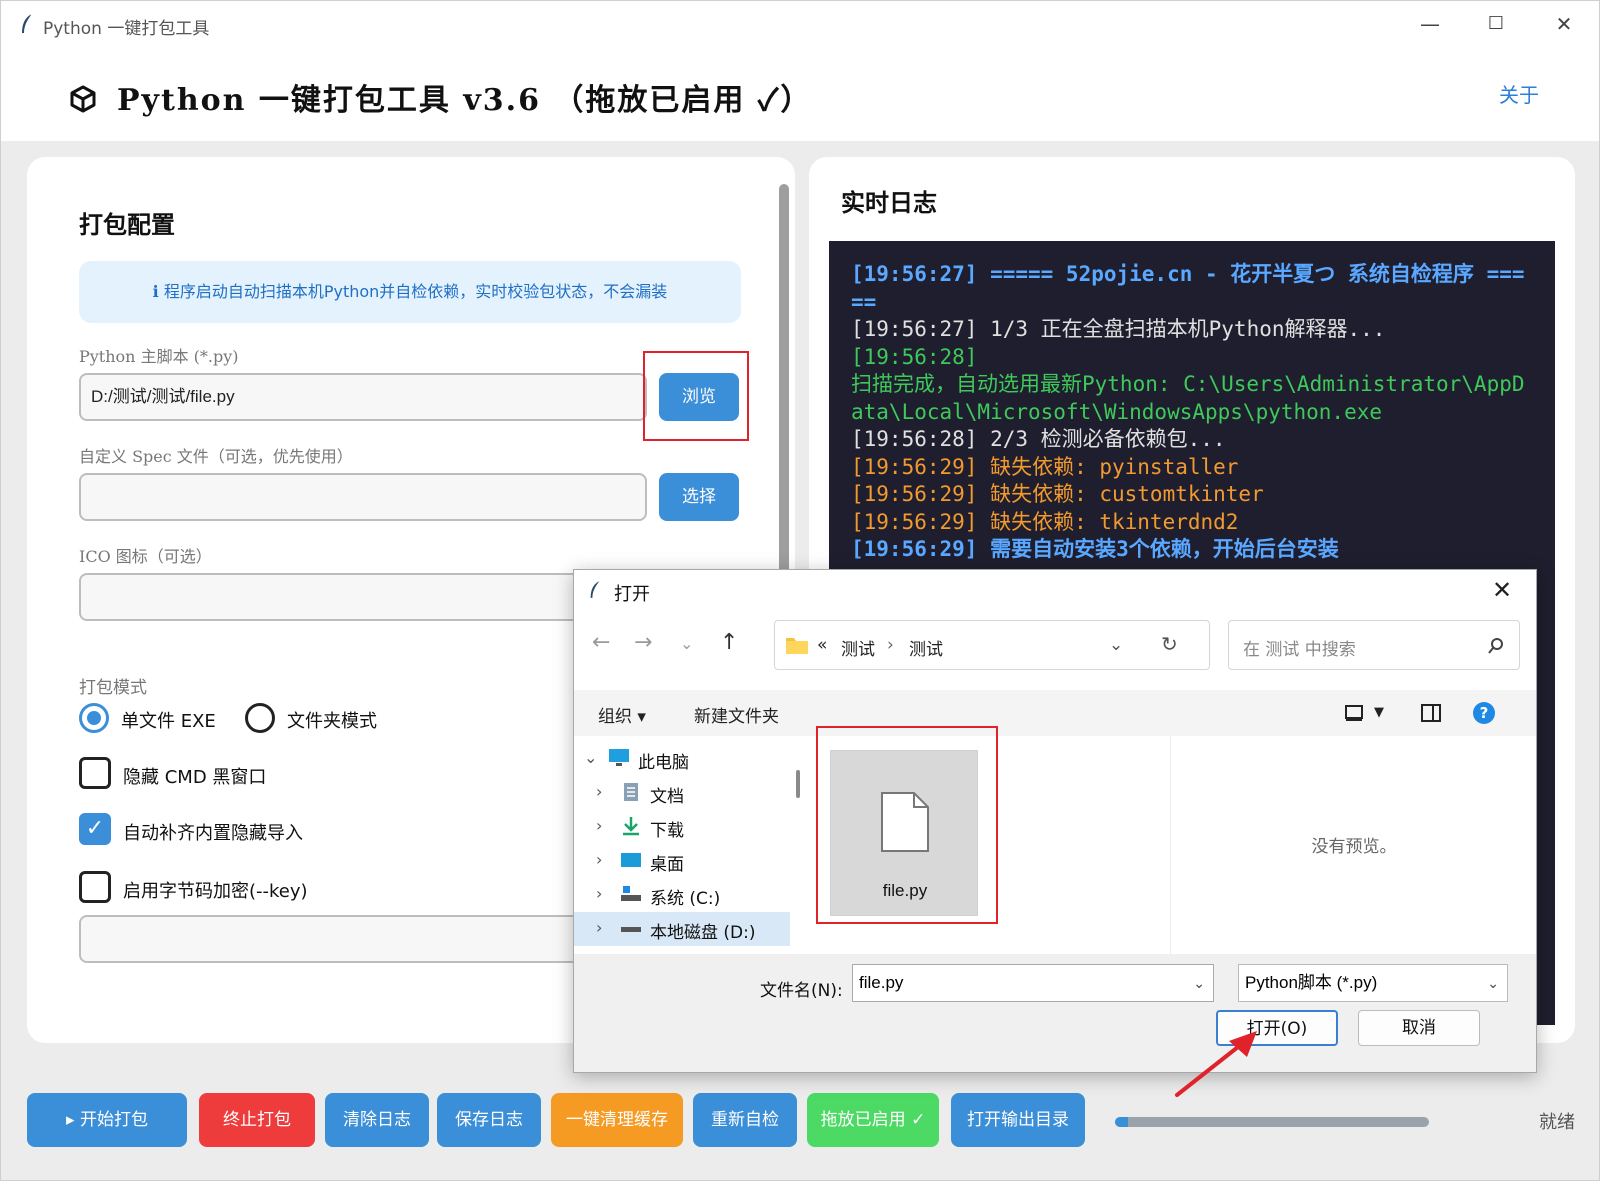 The image size is (1600, 1181). What do you see at coordinates (1379, 712) in the screenshot?
I see `view-dropdown-icon: ▼` at bounding box center [1379, 712].